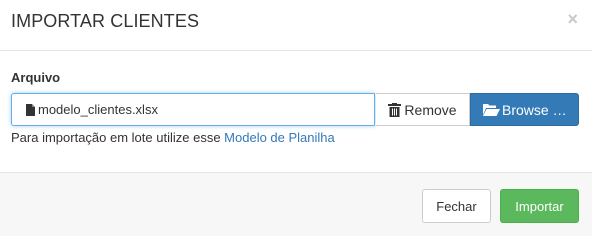 This screenshot has height=240, width=592. Describe the element at coordinates (456, 206) in the screenshot. I see `close-button: Fechar` at that location.